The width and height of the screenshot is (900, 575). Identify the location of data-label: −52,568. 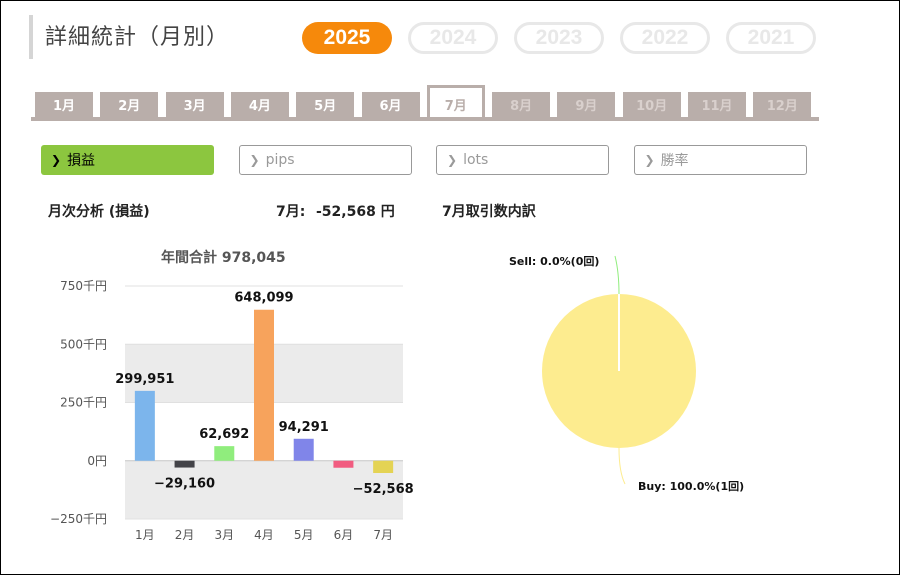
(383, 489).